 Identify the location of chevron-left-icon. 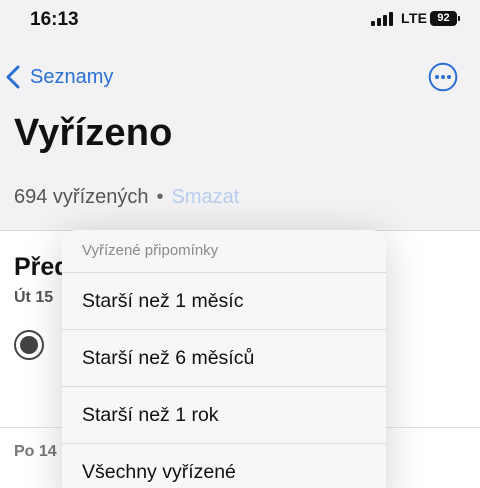
(13, 77).